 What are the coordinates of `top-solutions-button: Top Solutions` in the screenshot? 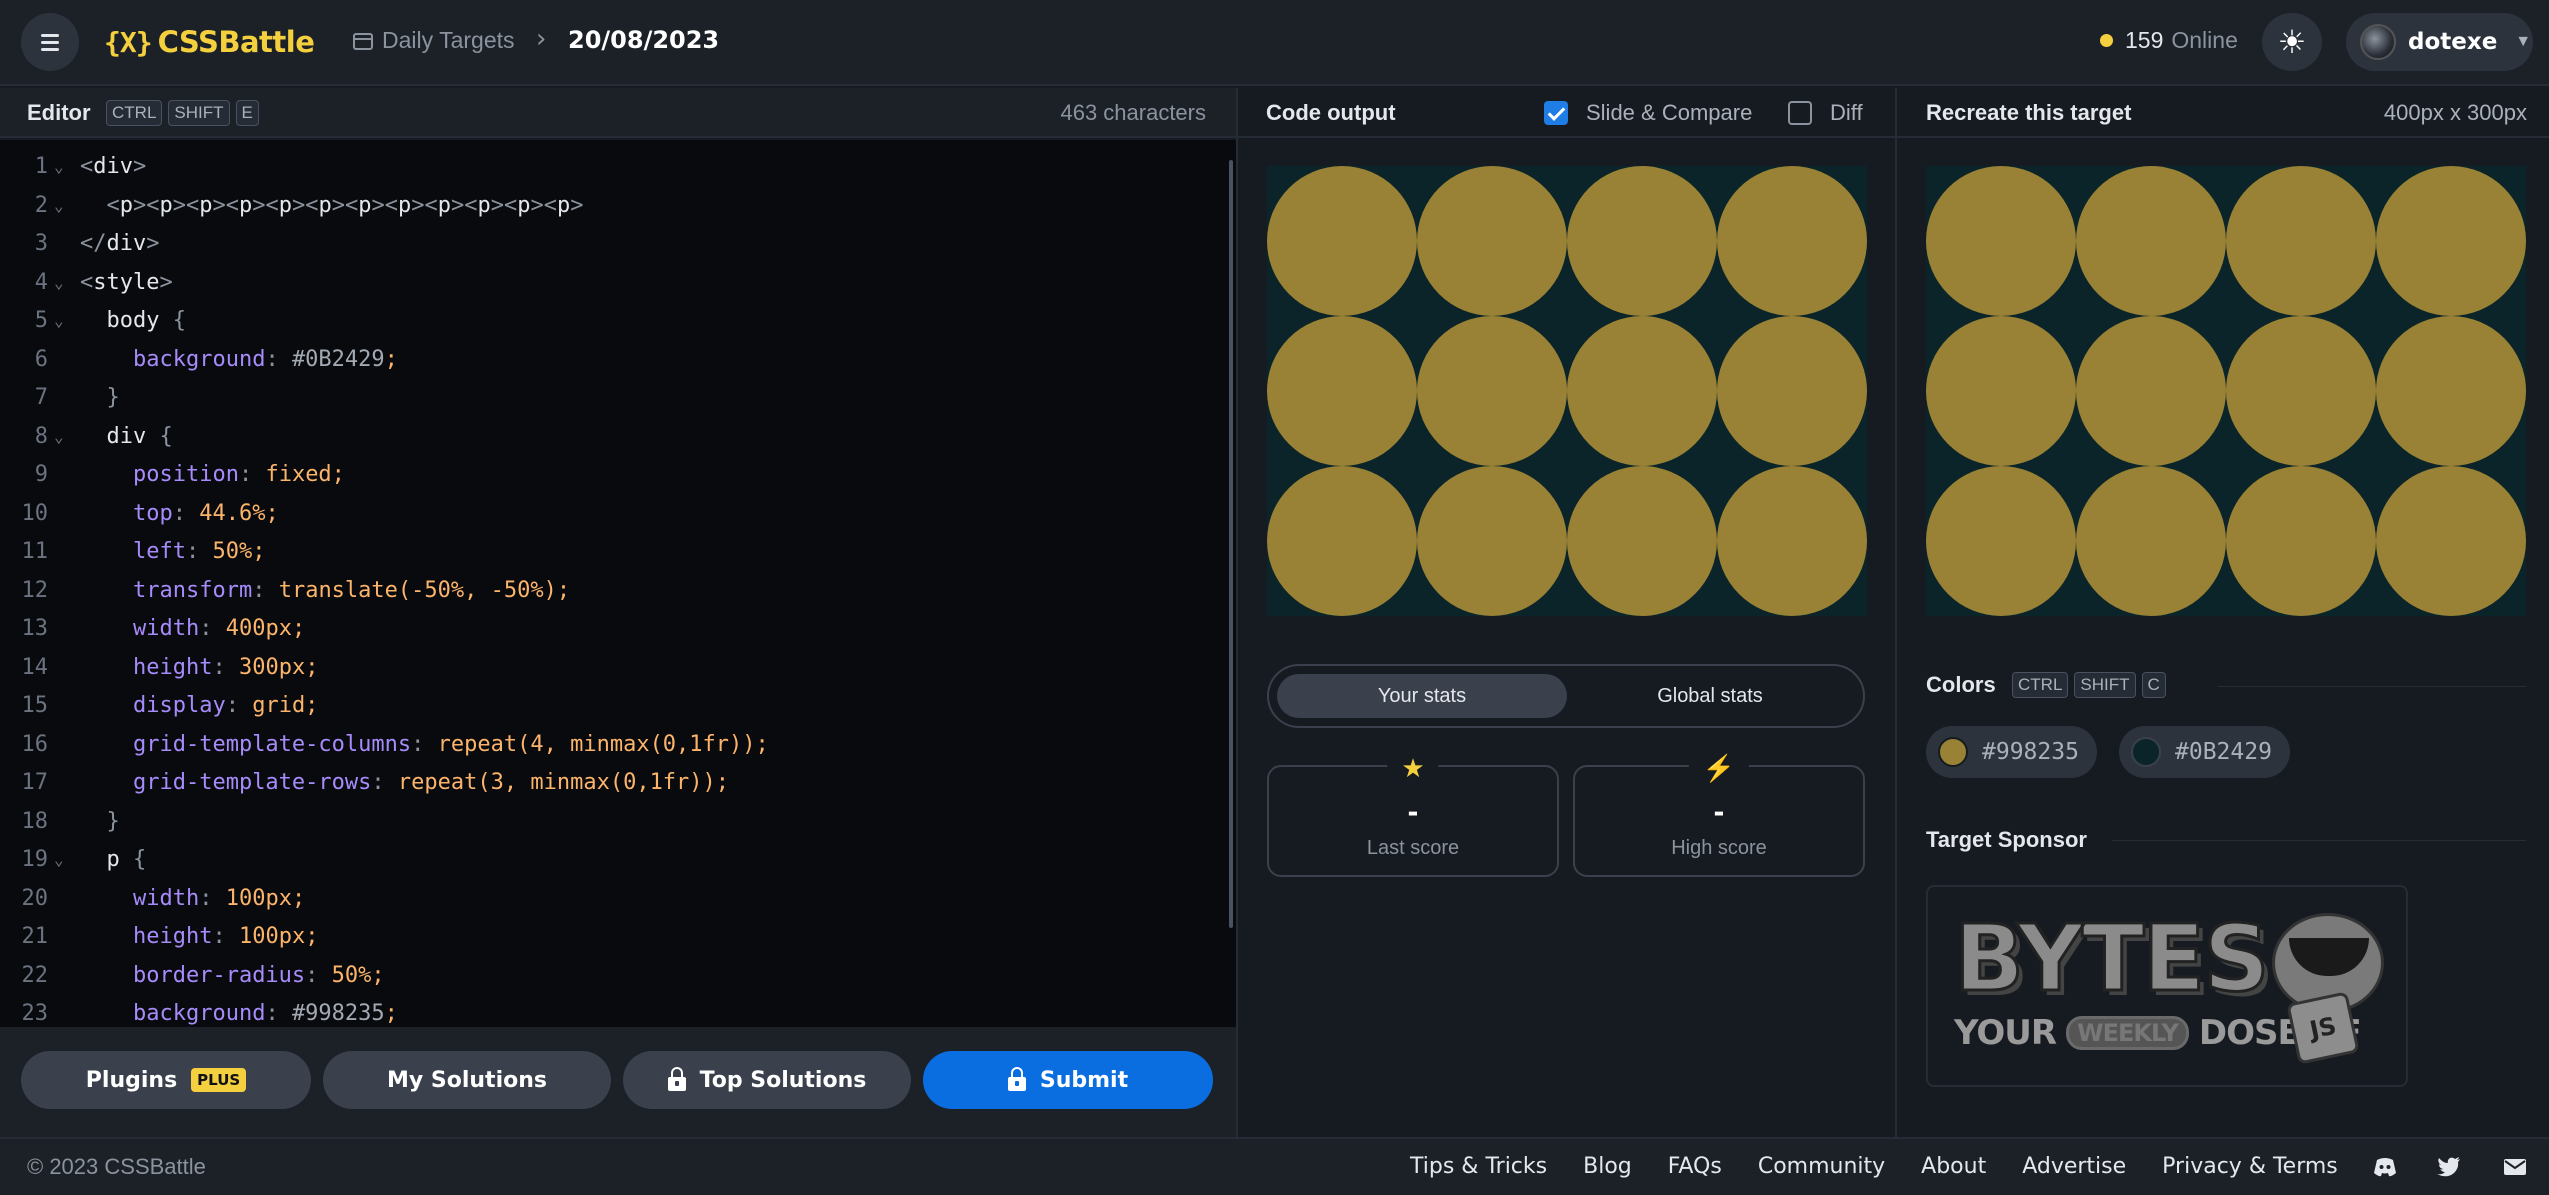 It's located at (767, 1080).